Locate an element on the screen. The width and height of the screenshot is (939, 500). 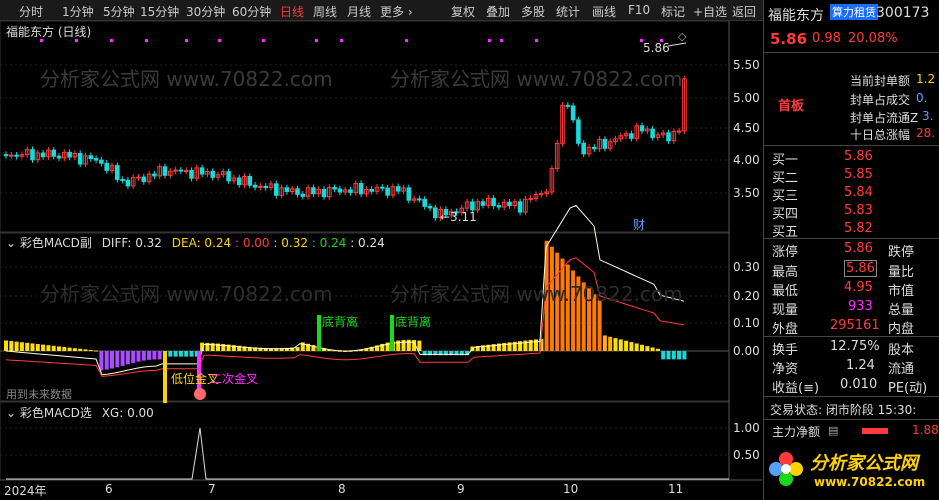
fund-label: 流通 is located at coordinates (901, 369).